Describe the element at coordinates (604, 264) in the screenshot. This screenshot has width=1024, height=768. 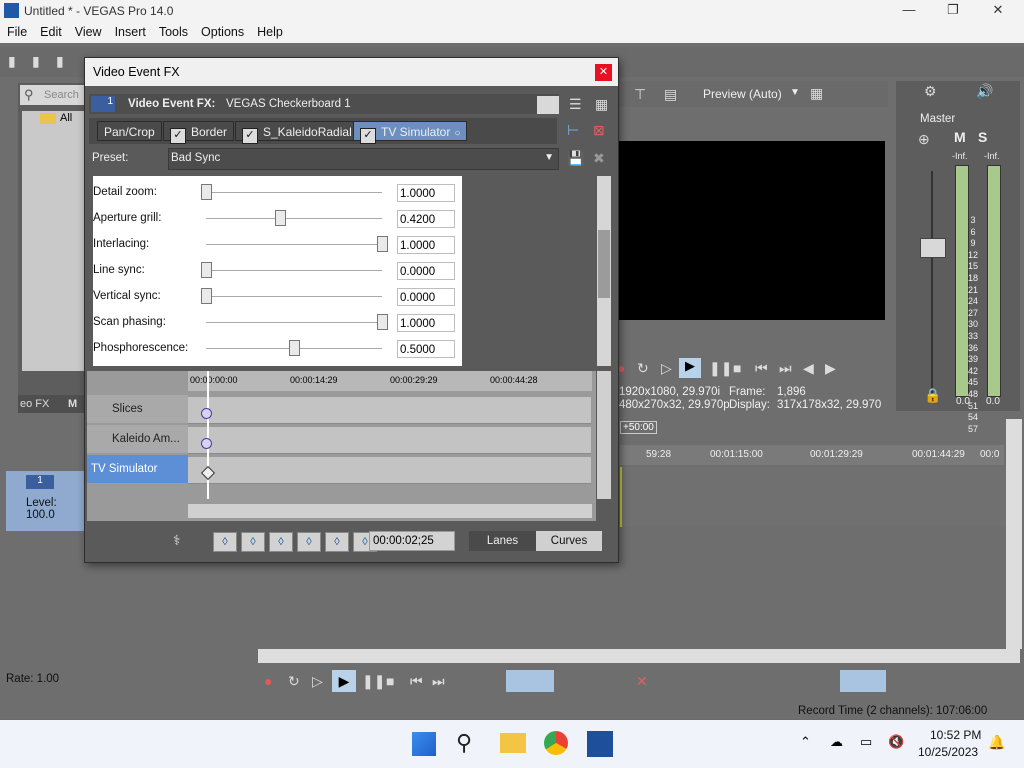
I see `params-scroll-thumb` at that location.